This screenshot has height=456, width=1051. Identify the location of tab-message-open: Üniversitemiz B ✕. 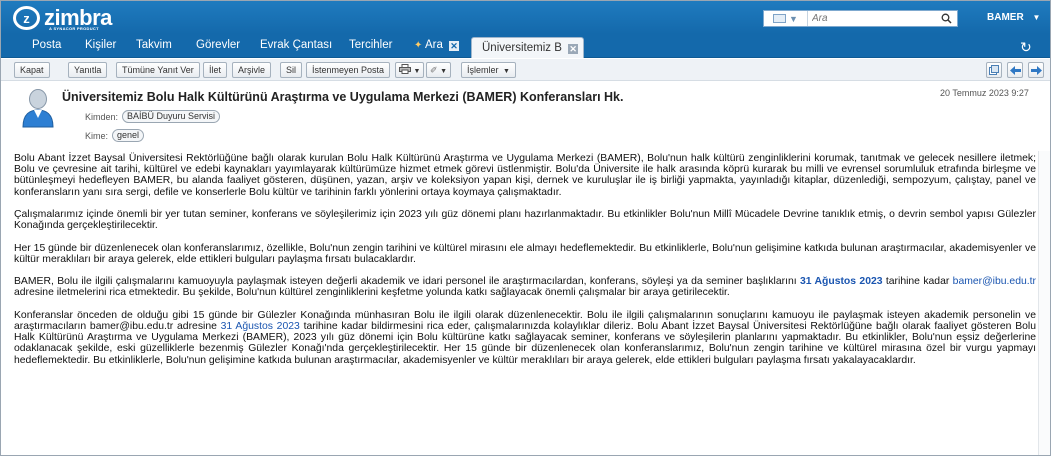
(527, 47).